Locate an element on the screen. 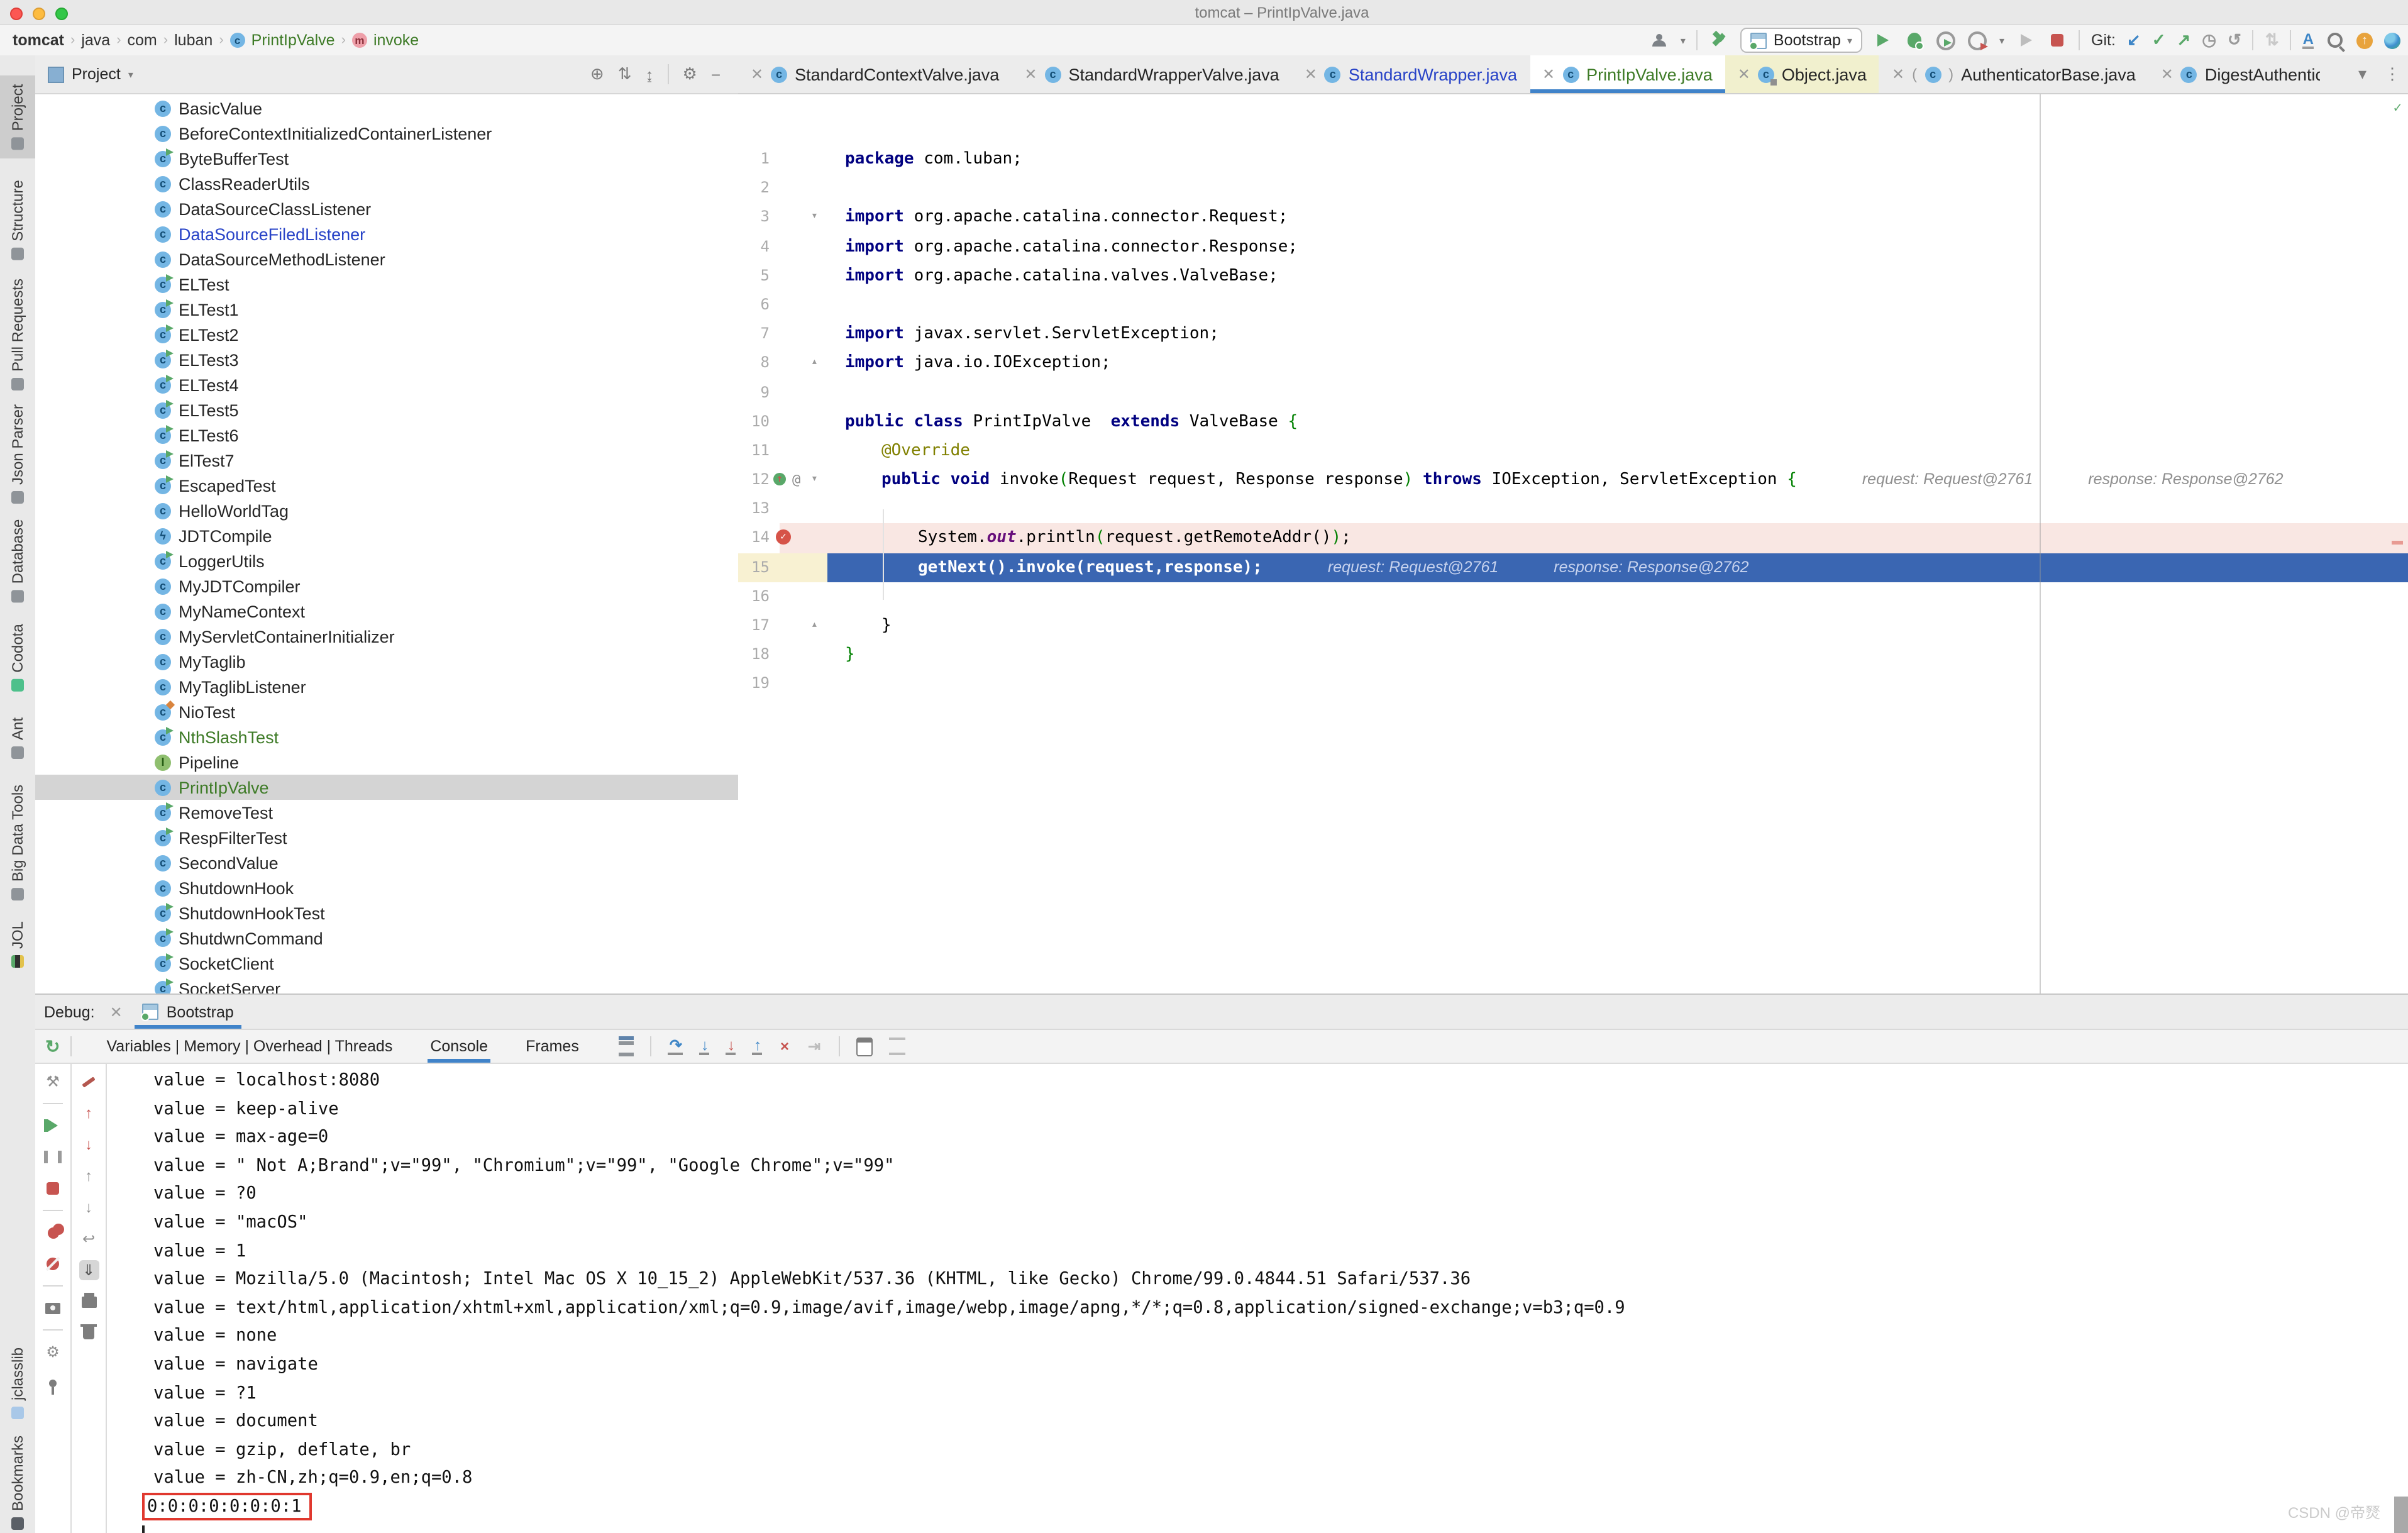 The width and height of the screenshot is (2408, 1533). user-profile-icon is located at coordinates (1659, 40).